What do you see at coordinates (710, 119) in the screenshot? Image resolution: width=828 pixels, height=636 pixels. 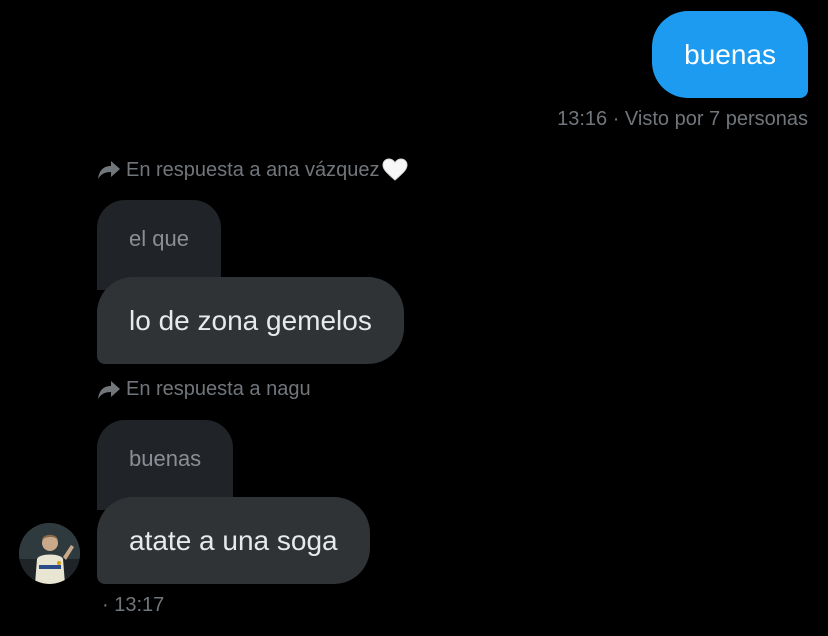 I see `seen-by-status: · Visto por 7 personas` at bounding box center [710, 119].